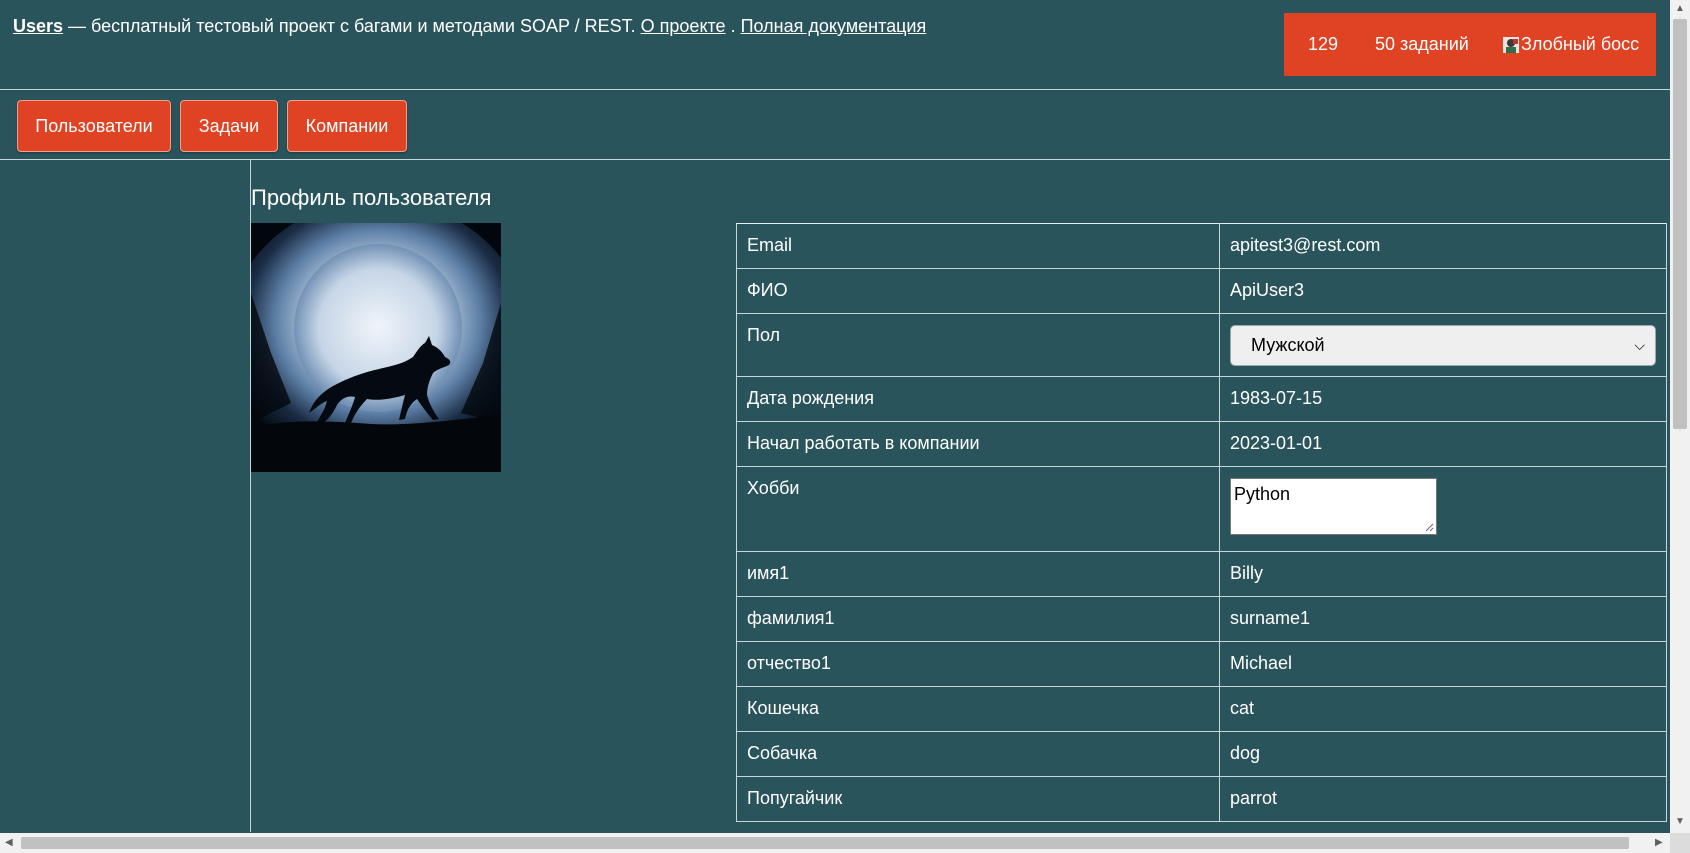  I want to click on vertical-scrollbar: ▲ ▼, so click(1680, 426).